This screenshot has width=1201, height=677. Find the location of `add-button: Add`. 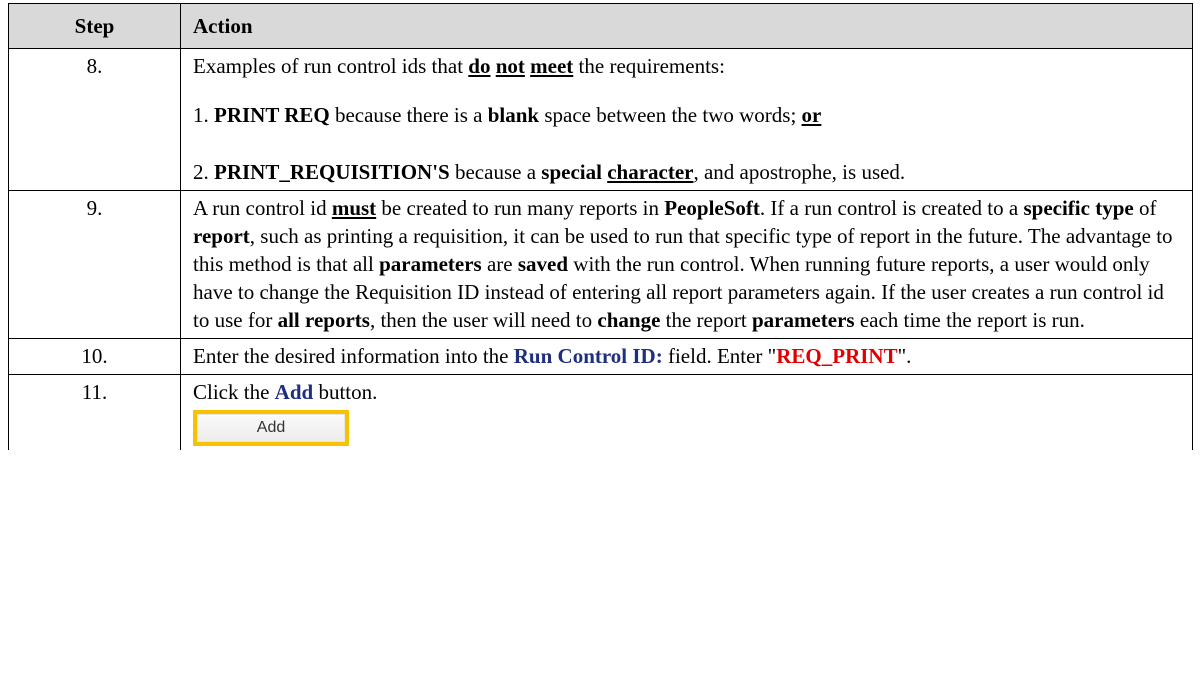

add-button: Add is located at coordinates (271, 428).